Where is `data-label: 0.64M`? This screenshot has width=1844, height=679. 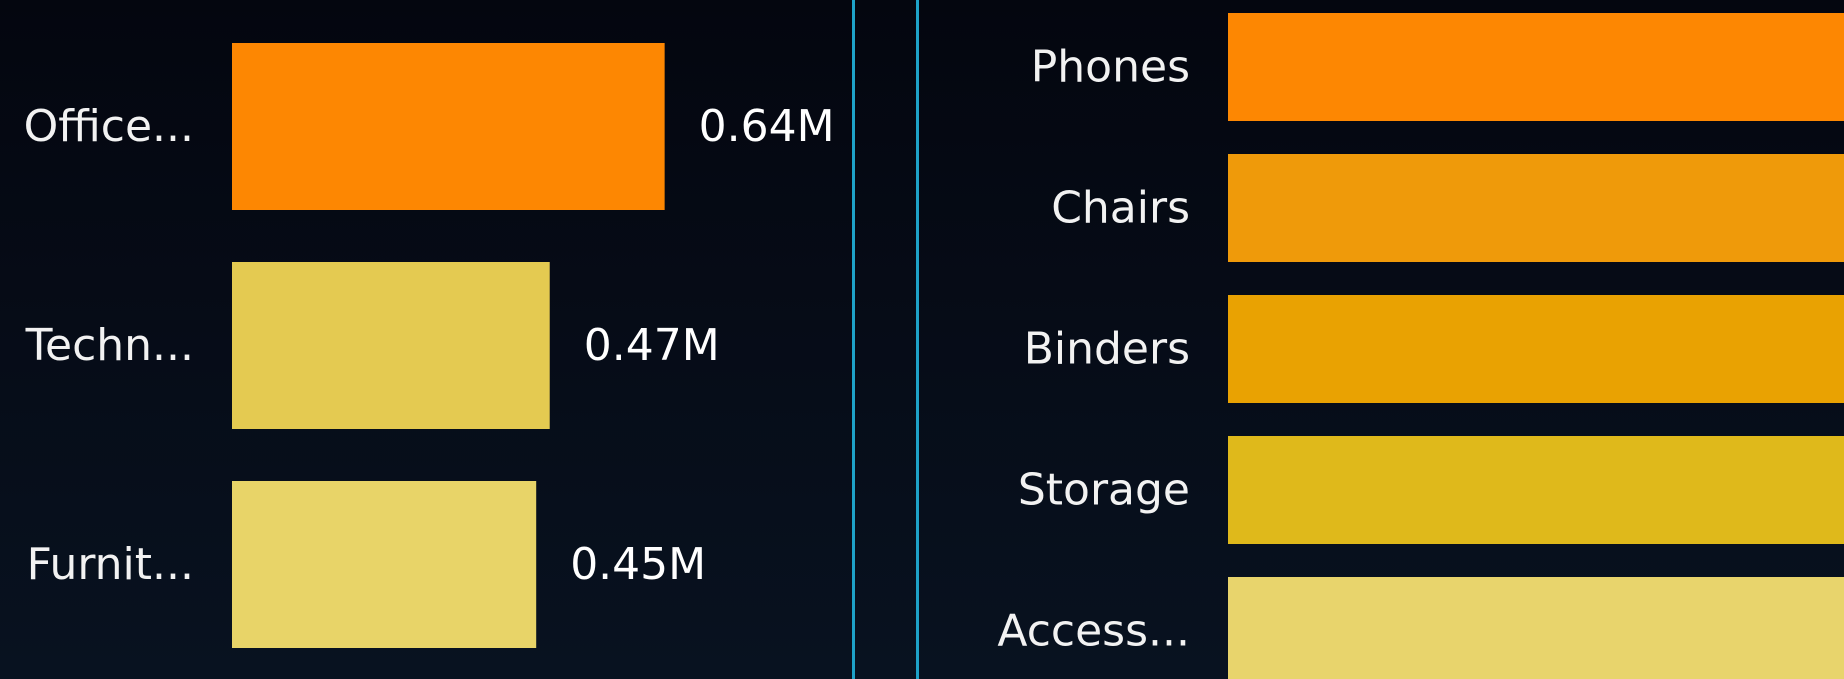 data-label: 0.64M is located at coordinates (767, 126).